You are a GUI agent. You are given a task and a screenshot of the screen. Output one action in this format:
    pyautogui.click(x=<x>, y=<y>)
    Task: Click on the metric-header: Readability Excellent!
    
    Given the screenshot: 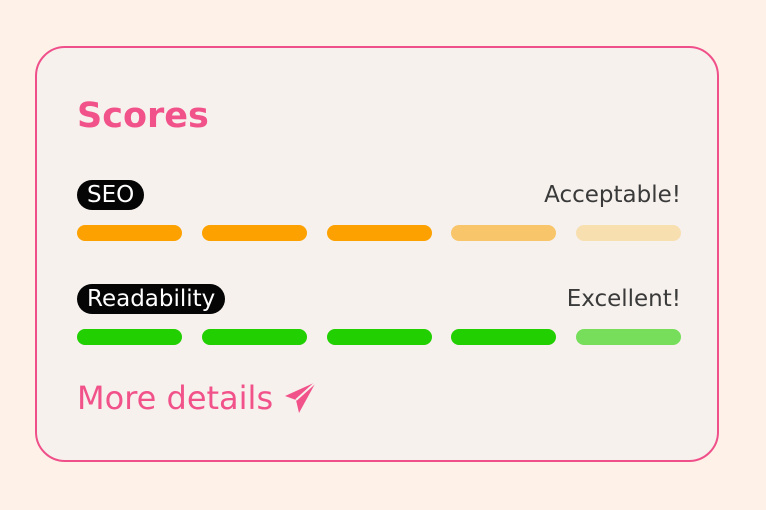 What is the action you would take?
    pyautogui.click(x=379, y=300)
    